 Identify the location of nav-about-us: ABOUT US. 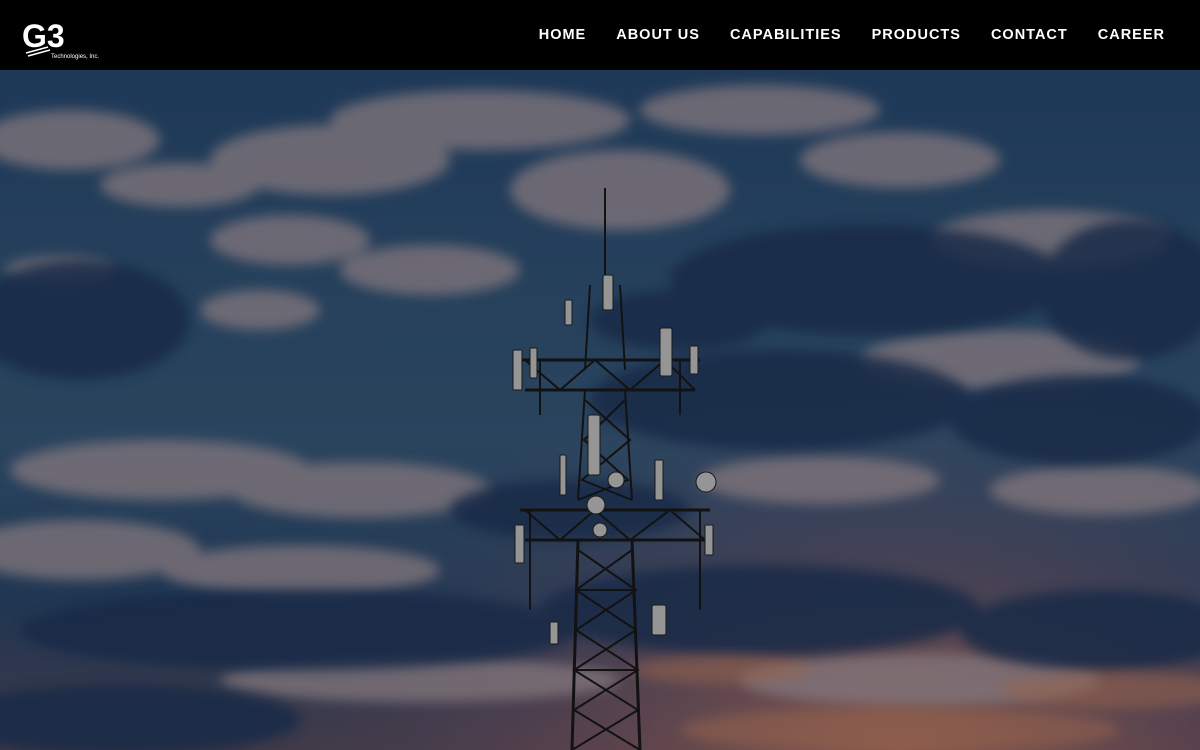
(658, 35).